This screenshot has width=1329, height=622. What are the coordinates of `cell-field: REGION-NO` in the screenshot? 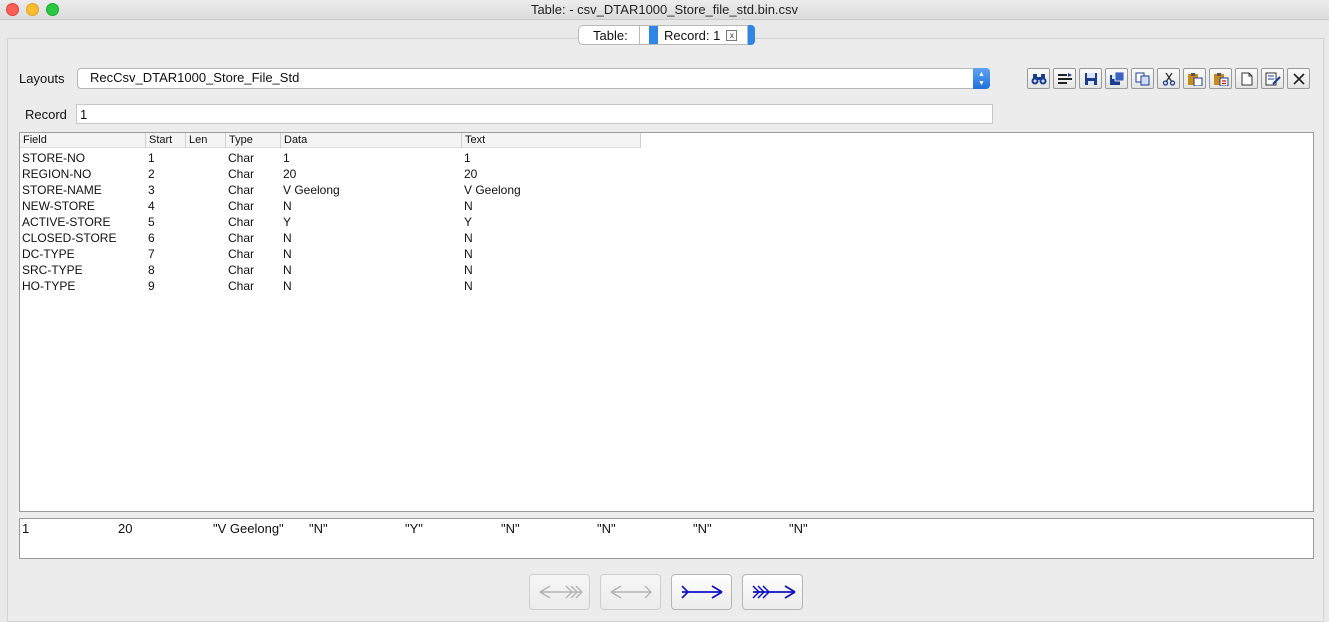 It's located at (57, 174).